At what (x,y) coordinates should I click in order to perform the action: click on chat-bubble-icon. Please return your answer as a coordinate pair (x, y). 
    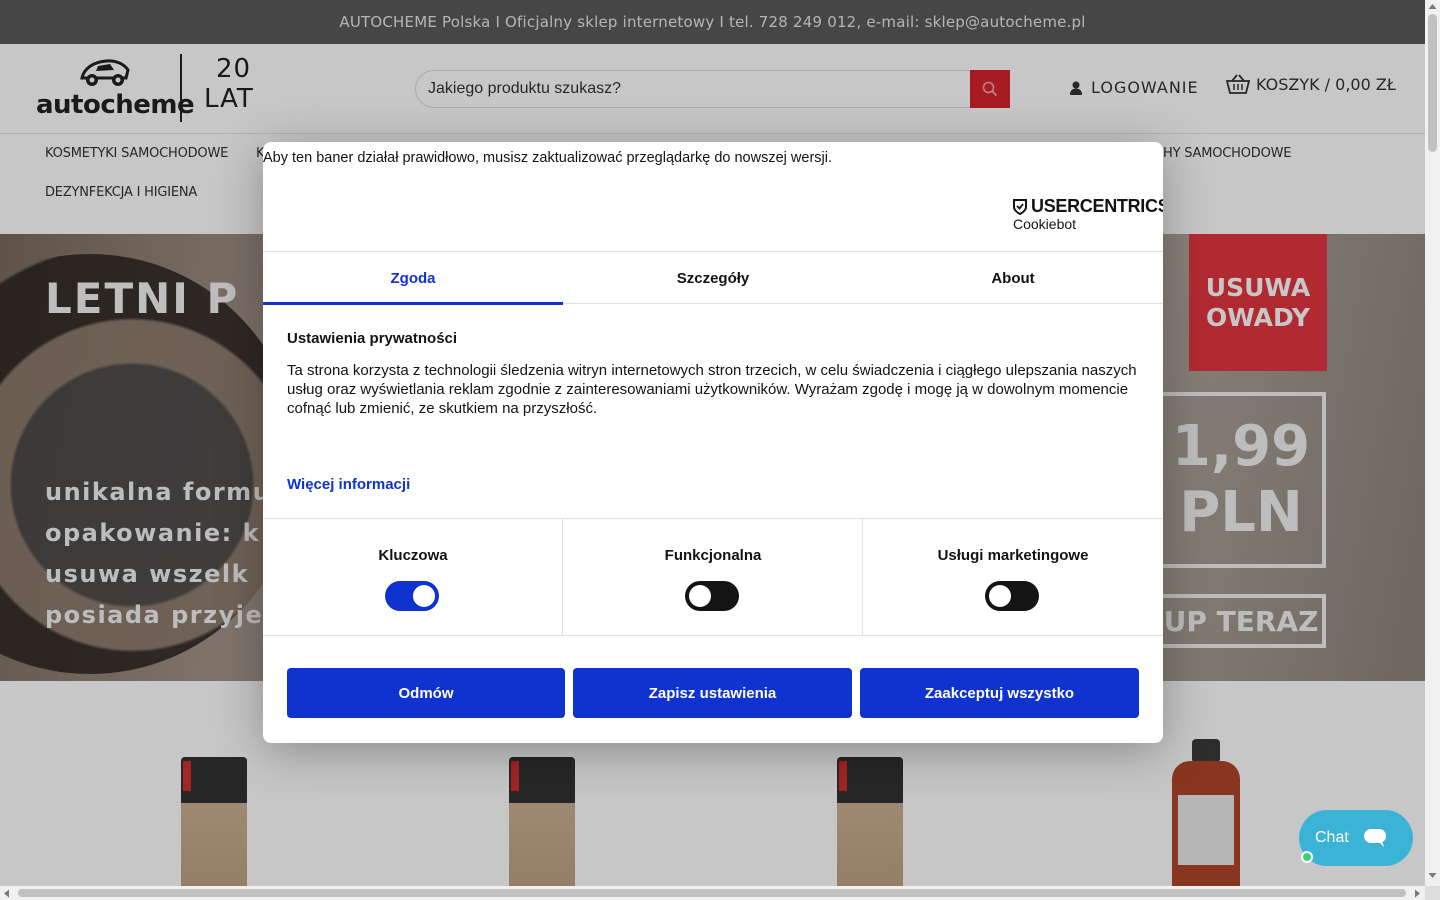
    Looking at the image, I should click on (1374, 838).